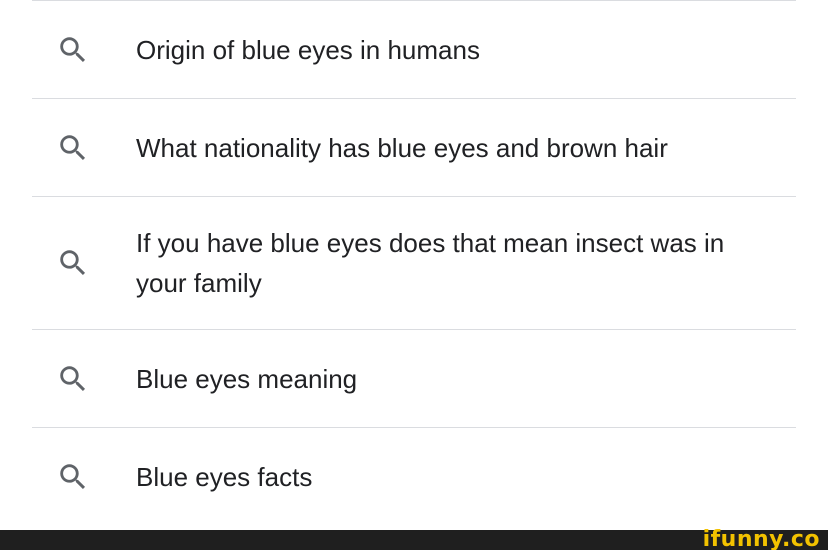 The image size is (828, 550). I want to click on watermark-bar: ifunny.co, so click(414, 538).